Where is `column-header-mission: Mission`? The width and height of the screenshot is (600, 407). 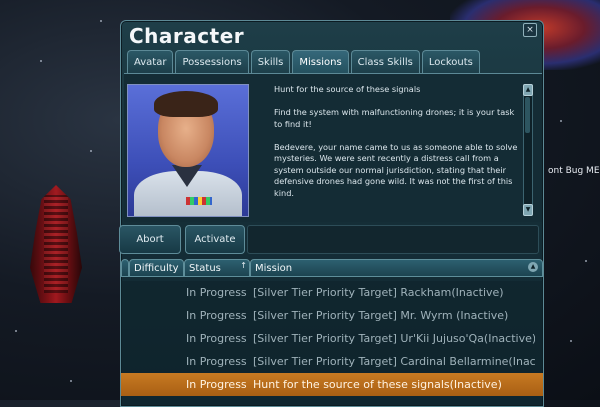
column-header-mission: Mission is located at coordinates (396, 268).